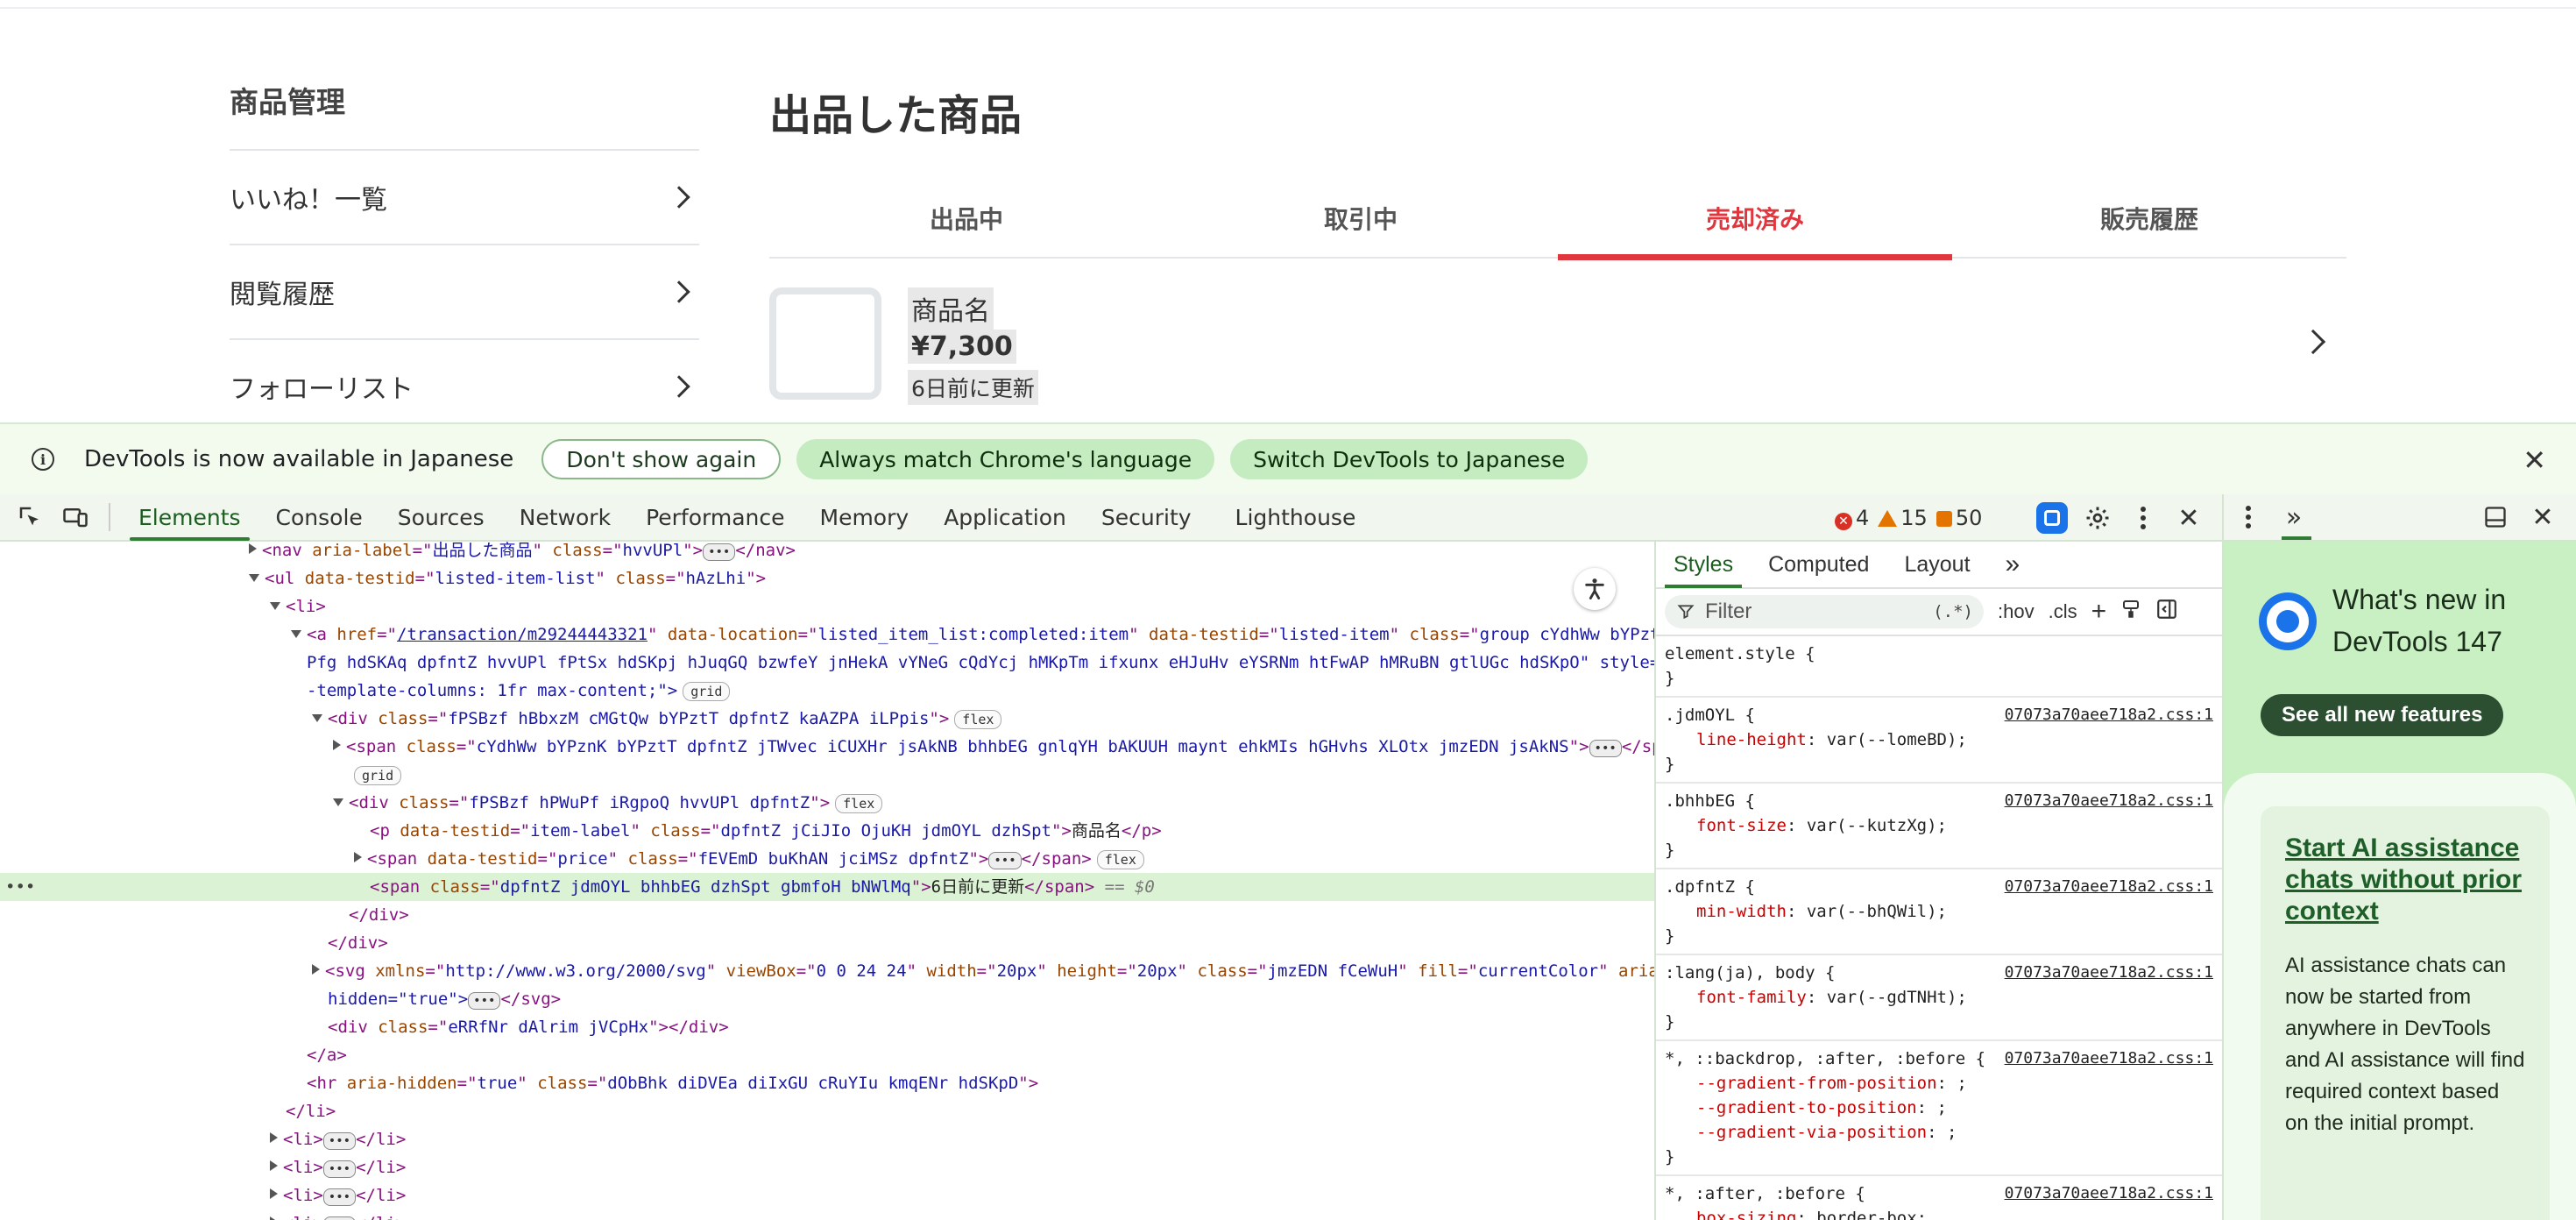 Image resolution: width=2576 pixels, height=1220 pixels. Describe the element at coordinates (1908, 518) in the screenshot. I see `issue-counters: ✕ 4 15 50` at that location.